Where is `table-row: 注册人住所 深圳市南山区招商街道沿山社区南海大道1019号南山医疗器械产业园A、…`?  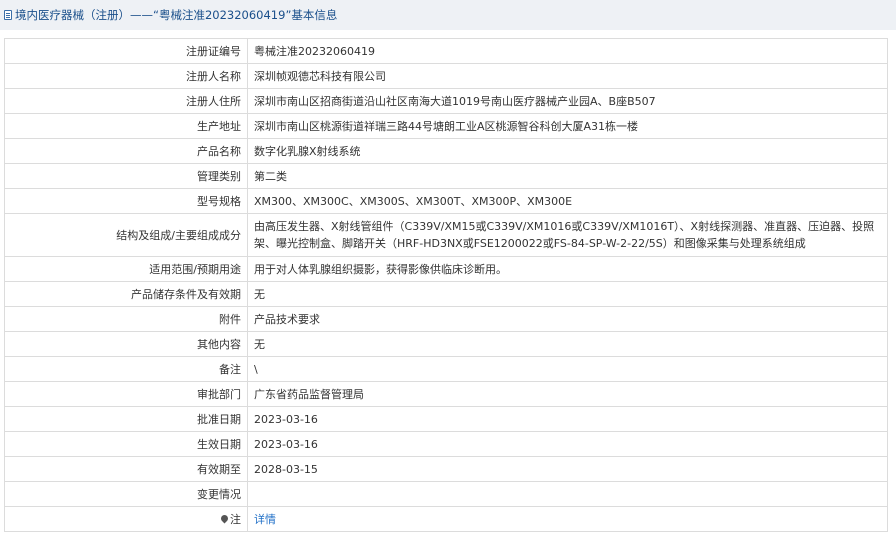 table-row: 注册人住所 深圳市南山区招商街道沿山社区南海大道1019号南山医疗器械产业园A、… is located at coordinates (446, 101).